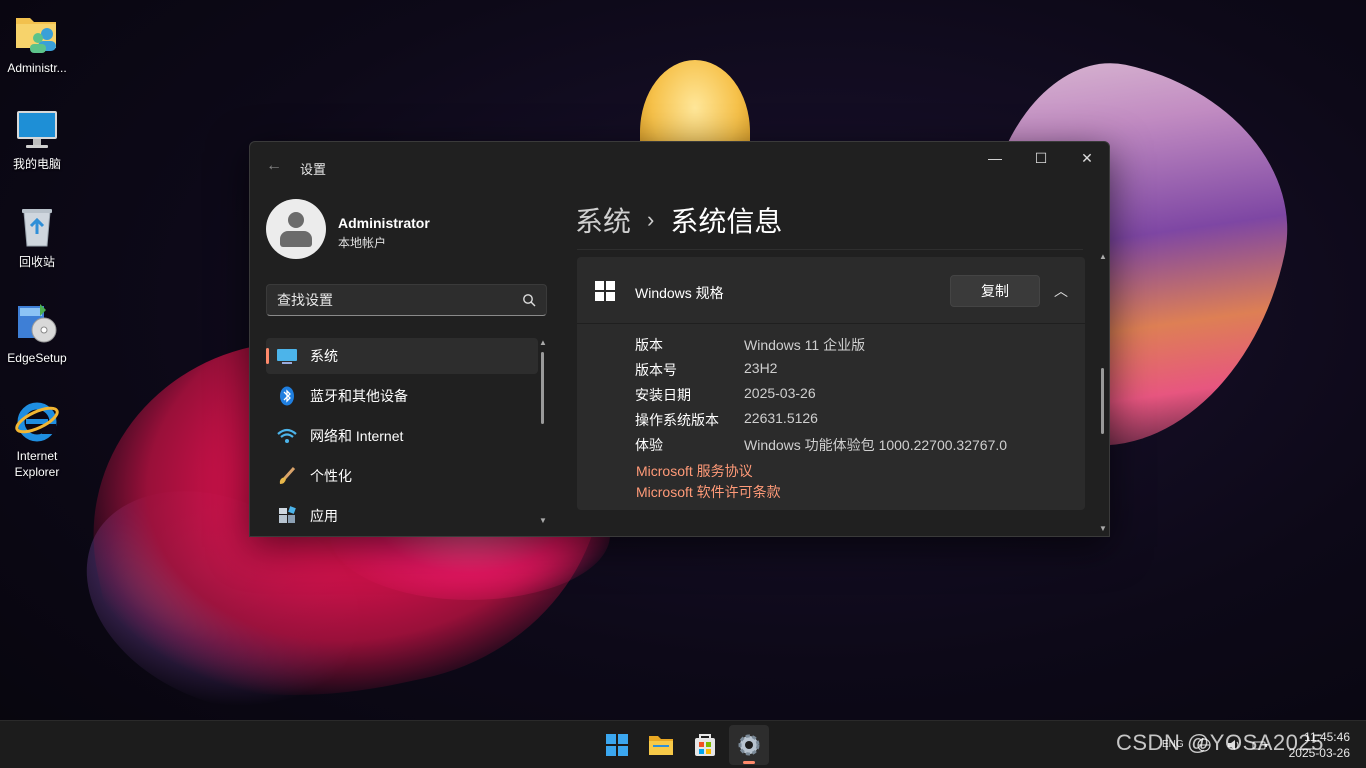  I want to click on bluetooth-icon, so click(287, 396).